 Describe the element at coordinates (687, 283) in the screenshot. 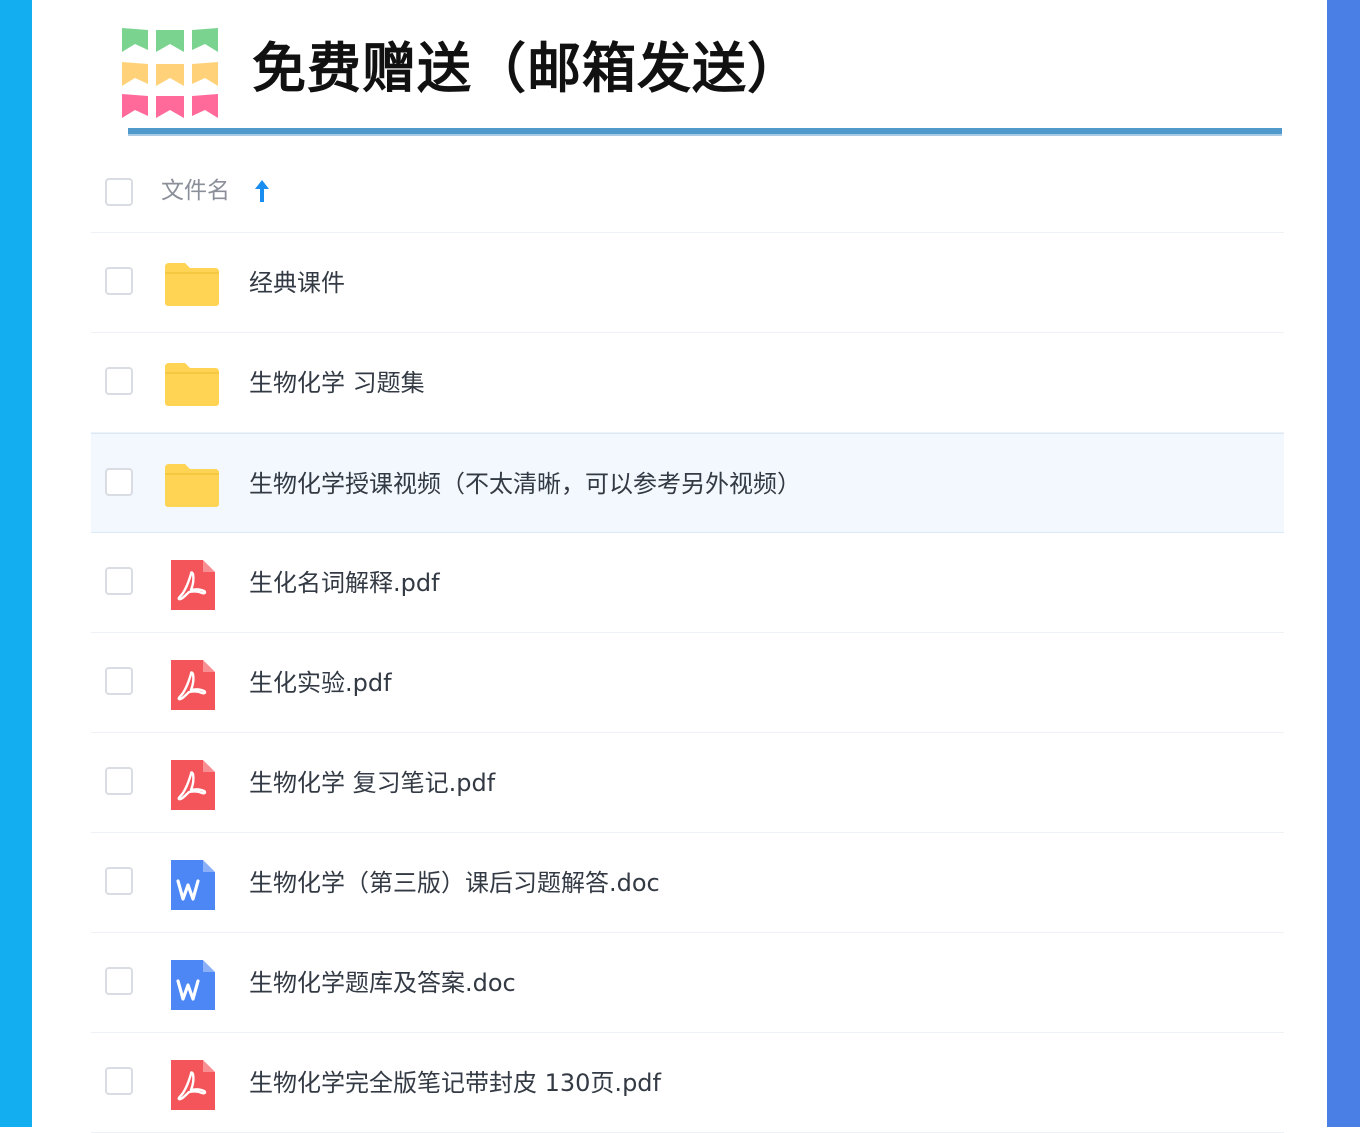

I see `file-row: 经典课件` at that location.